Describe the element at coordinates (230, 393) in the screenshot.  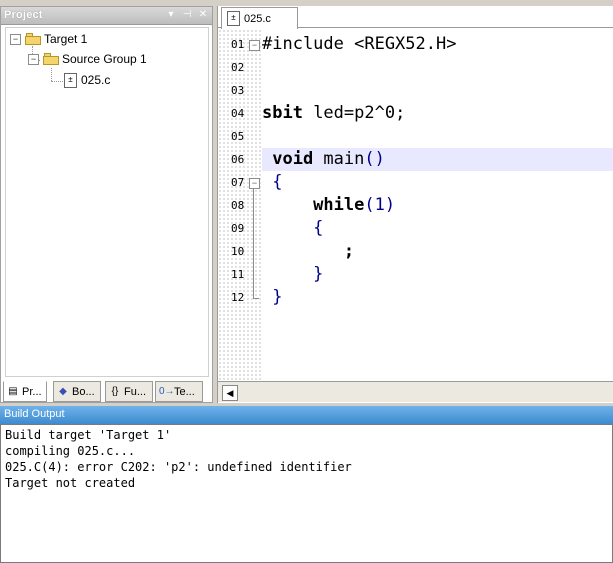
I see `scroll-left-icon: ◀` at that location.